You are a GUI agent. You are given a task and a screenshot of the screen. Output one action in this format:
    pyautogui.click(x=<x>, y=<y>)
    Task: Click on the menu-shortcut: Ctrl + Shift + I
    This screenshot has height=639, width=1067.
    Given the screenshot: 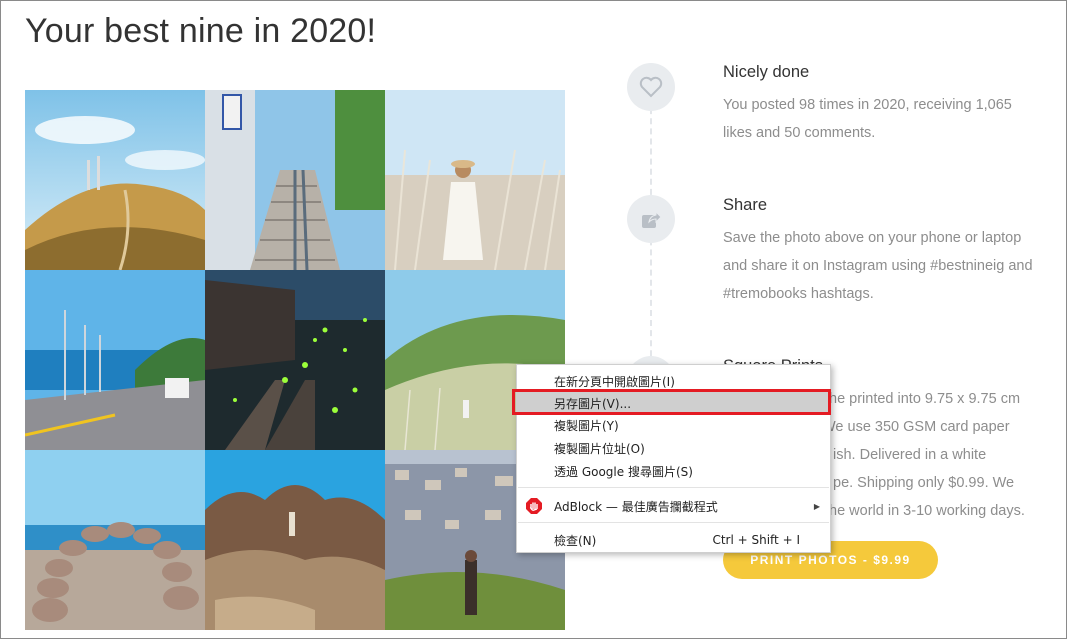 What is the action you would take?
    pyautogui.click(x=756, y=540)
    